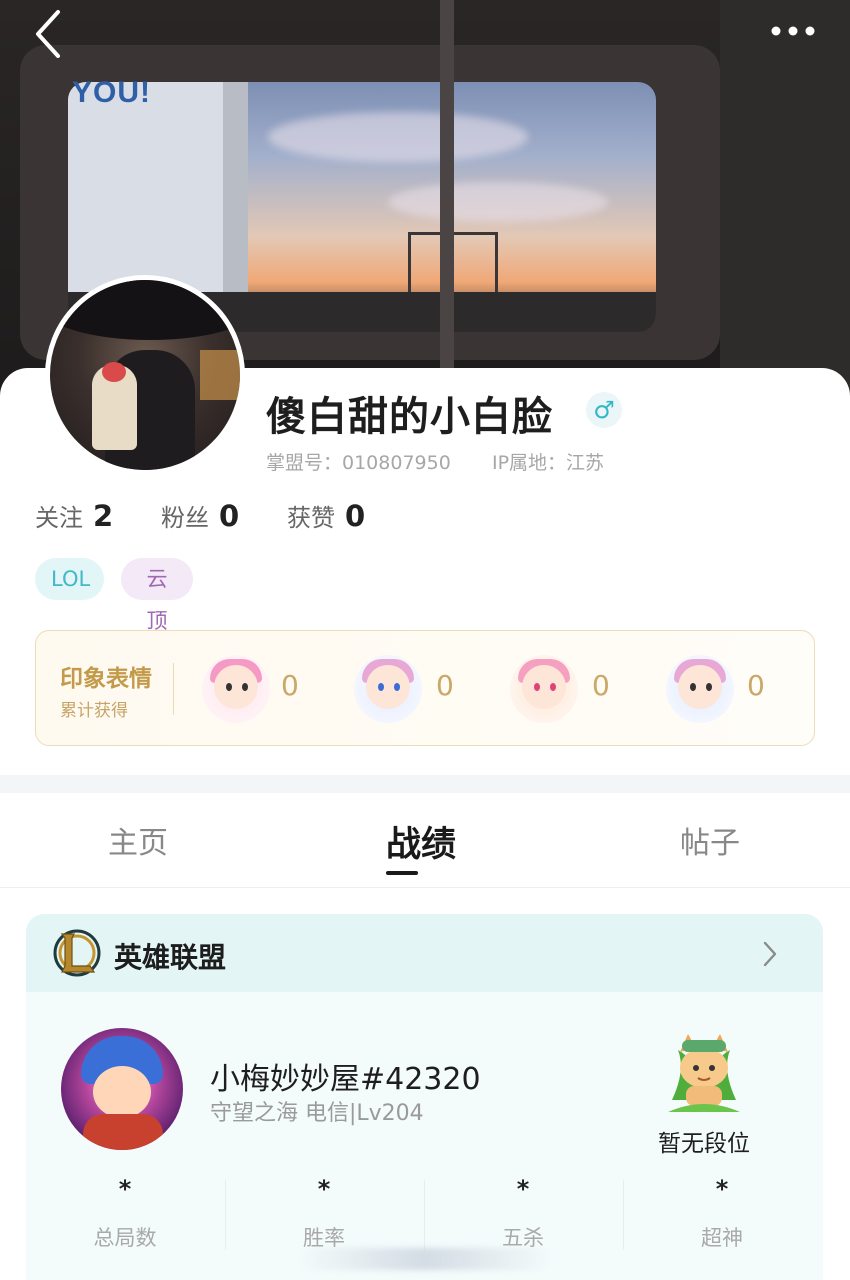 The image size is (850, 1280). Describe the element at coordinates (421, 841) in the screenshot. I see `tab-records: 战绩` at that location.